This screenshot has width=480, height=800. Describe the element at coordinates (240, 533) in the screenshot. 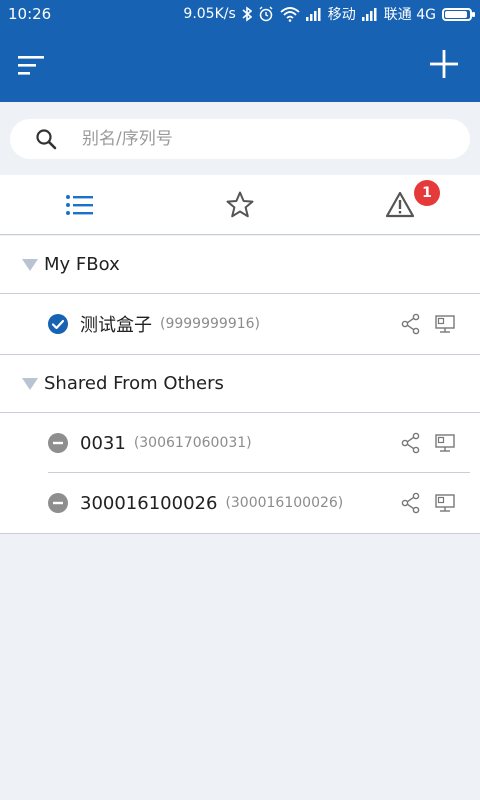

I see `divider` at that location.